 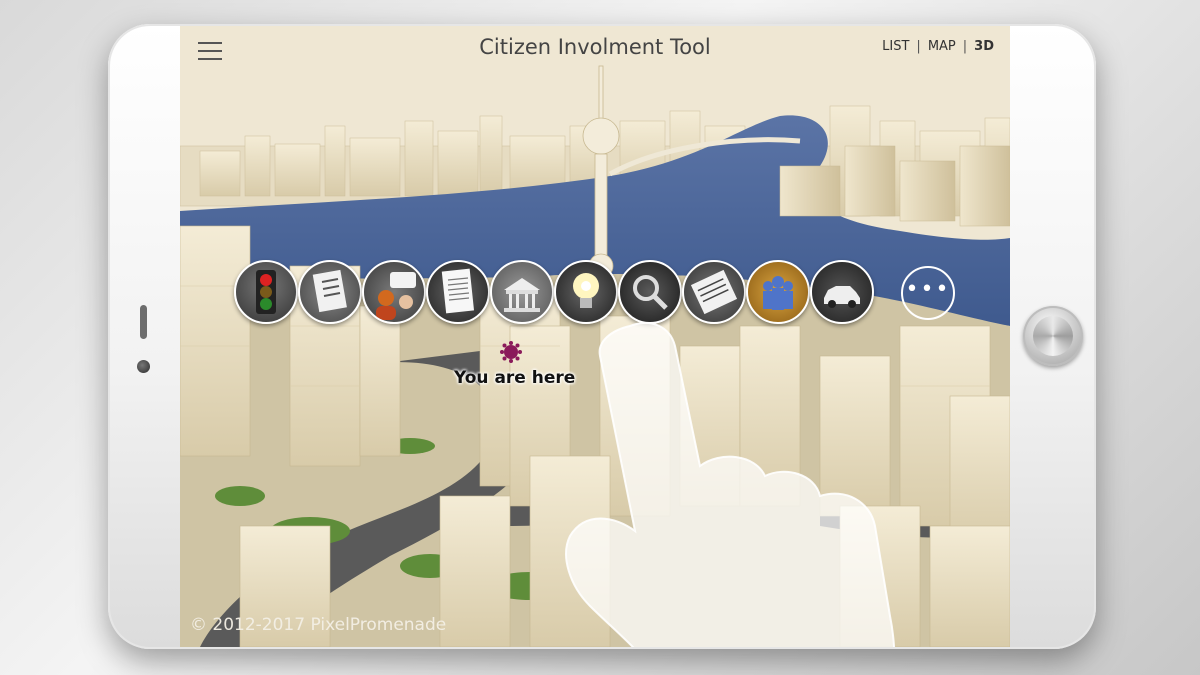 I want to click on copyright-text: © 2012-2017 PixelPromenade, so click(x=318, y=625).